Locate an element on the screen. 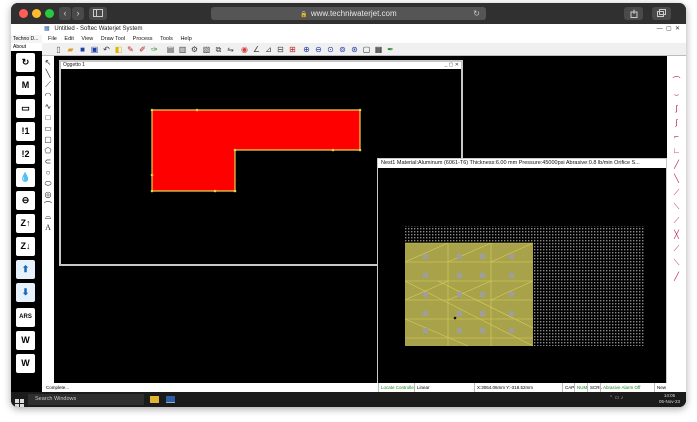 Image resolution: width=697 pixels, height=422 pixels. new-file-icon: ▯ is located at coordinates (58, 49).